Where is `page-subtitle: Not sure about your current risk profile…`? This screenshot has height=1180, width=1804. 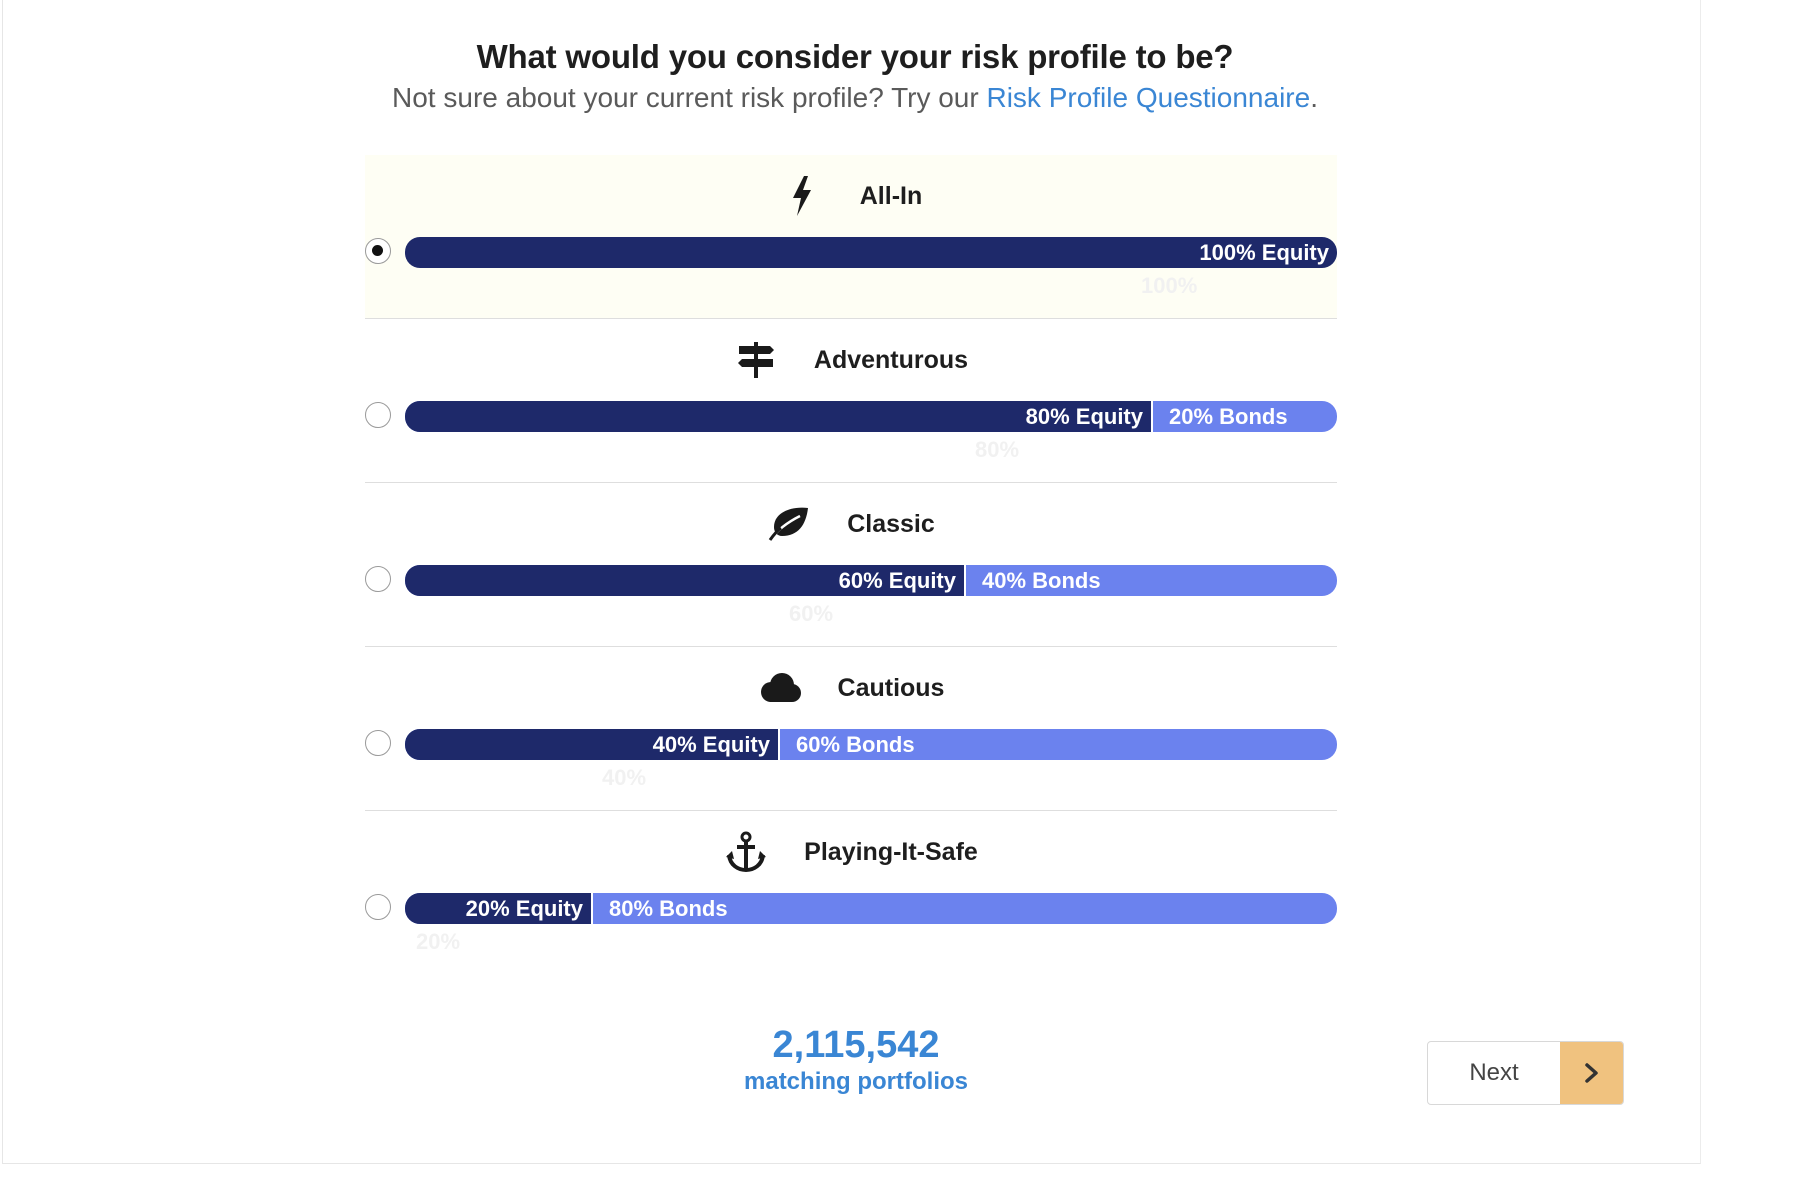
page-subtitle: Not sure about your current risk profile… is located at coordinates (855, 98).